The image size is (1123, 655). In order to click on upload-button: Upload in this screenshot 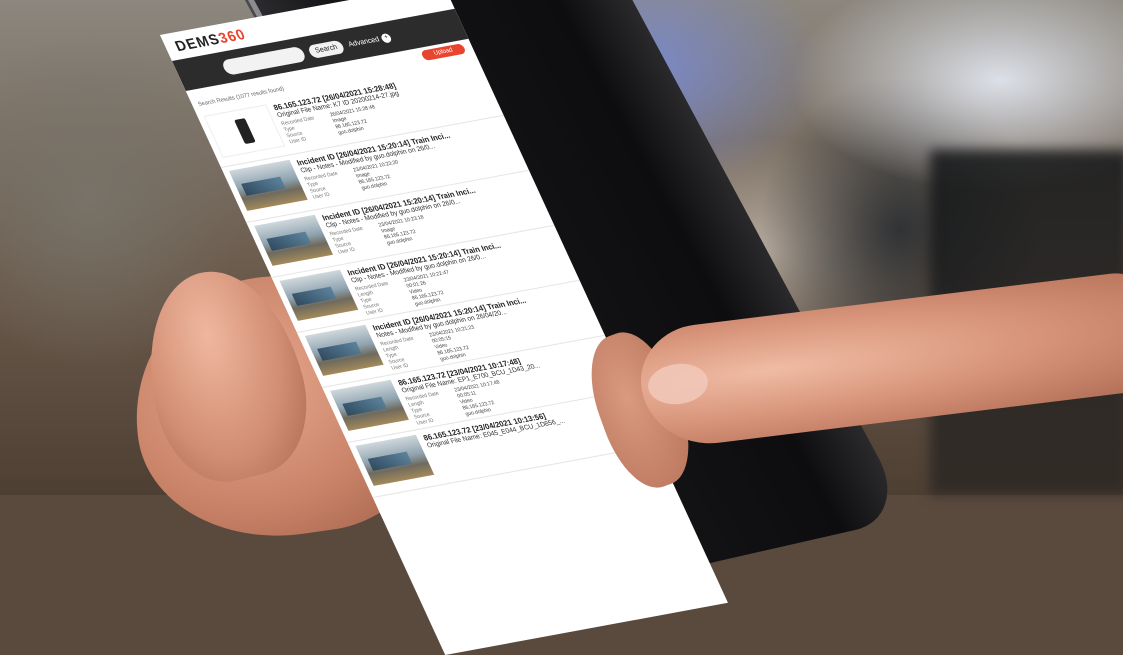, I will do `click(443, 52)`.